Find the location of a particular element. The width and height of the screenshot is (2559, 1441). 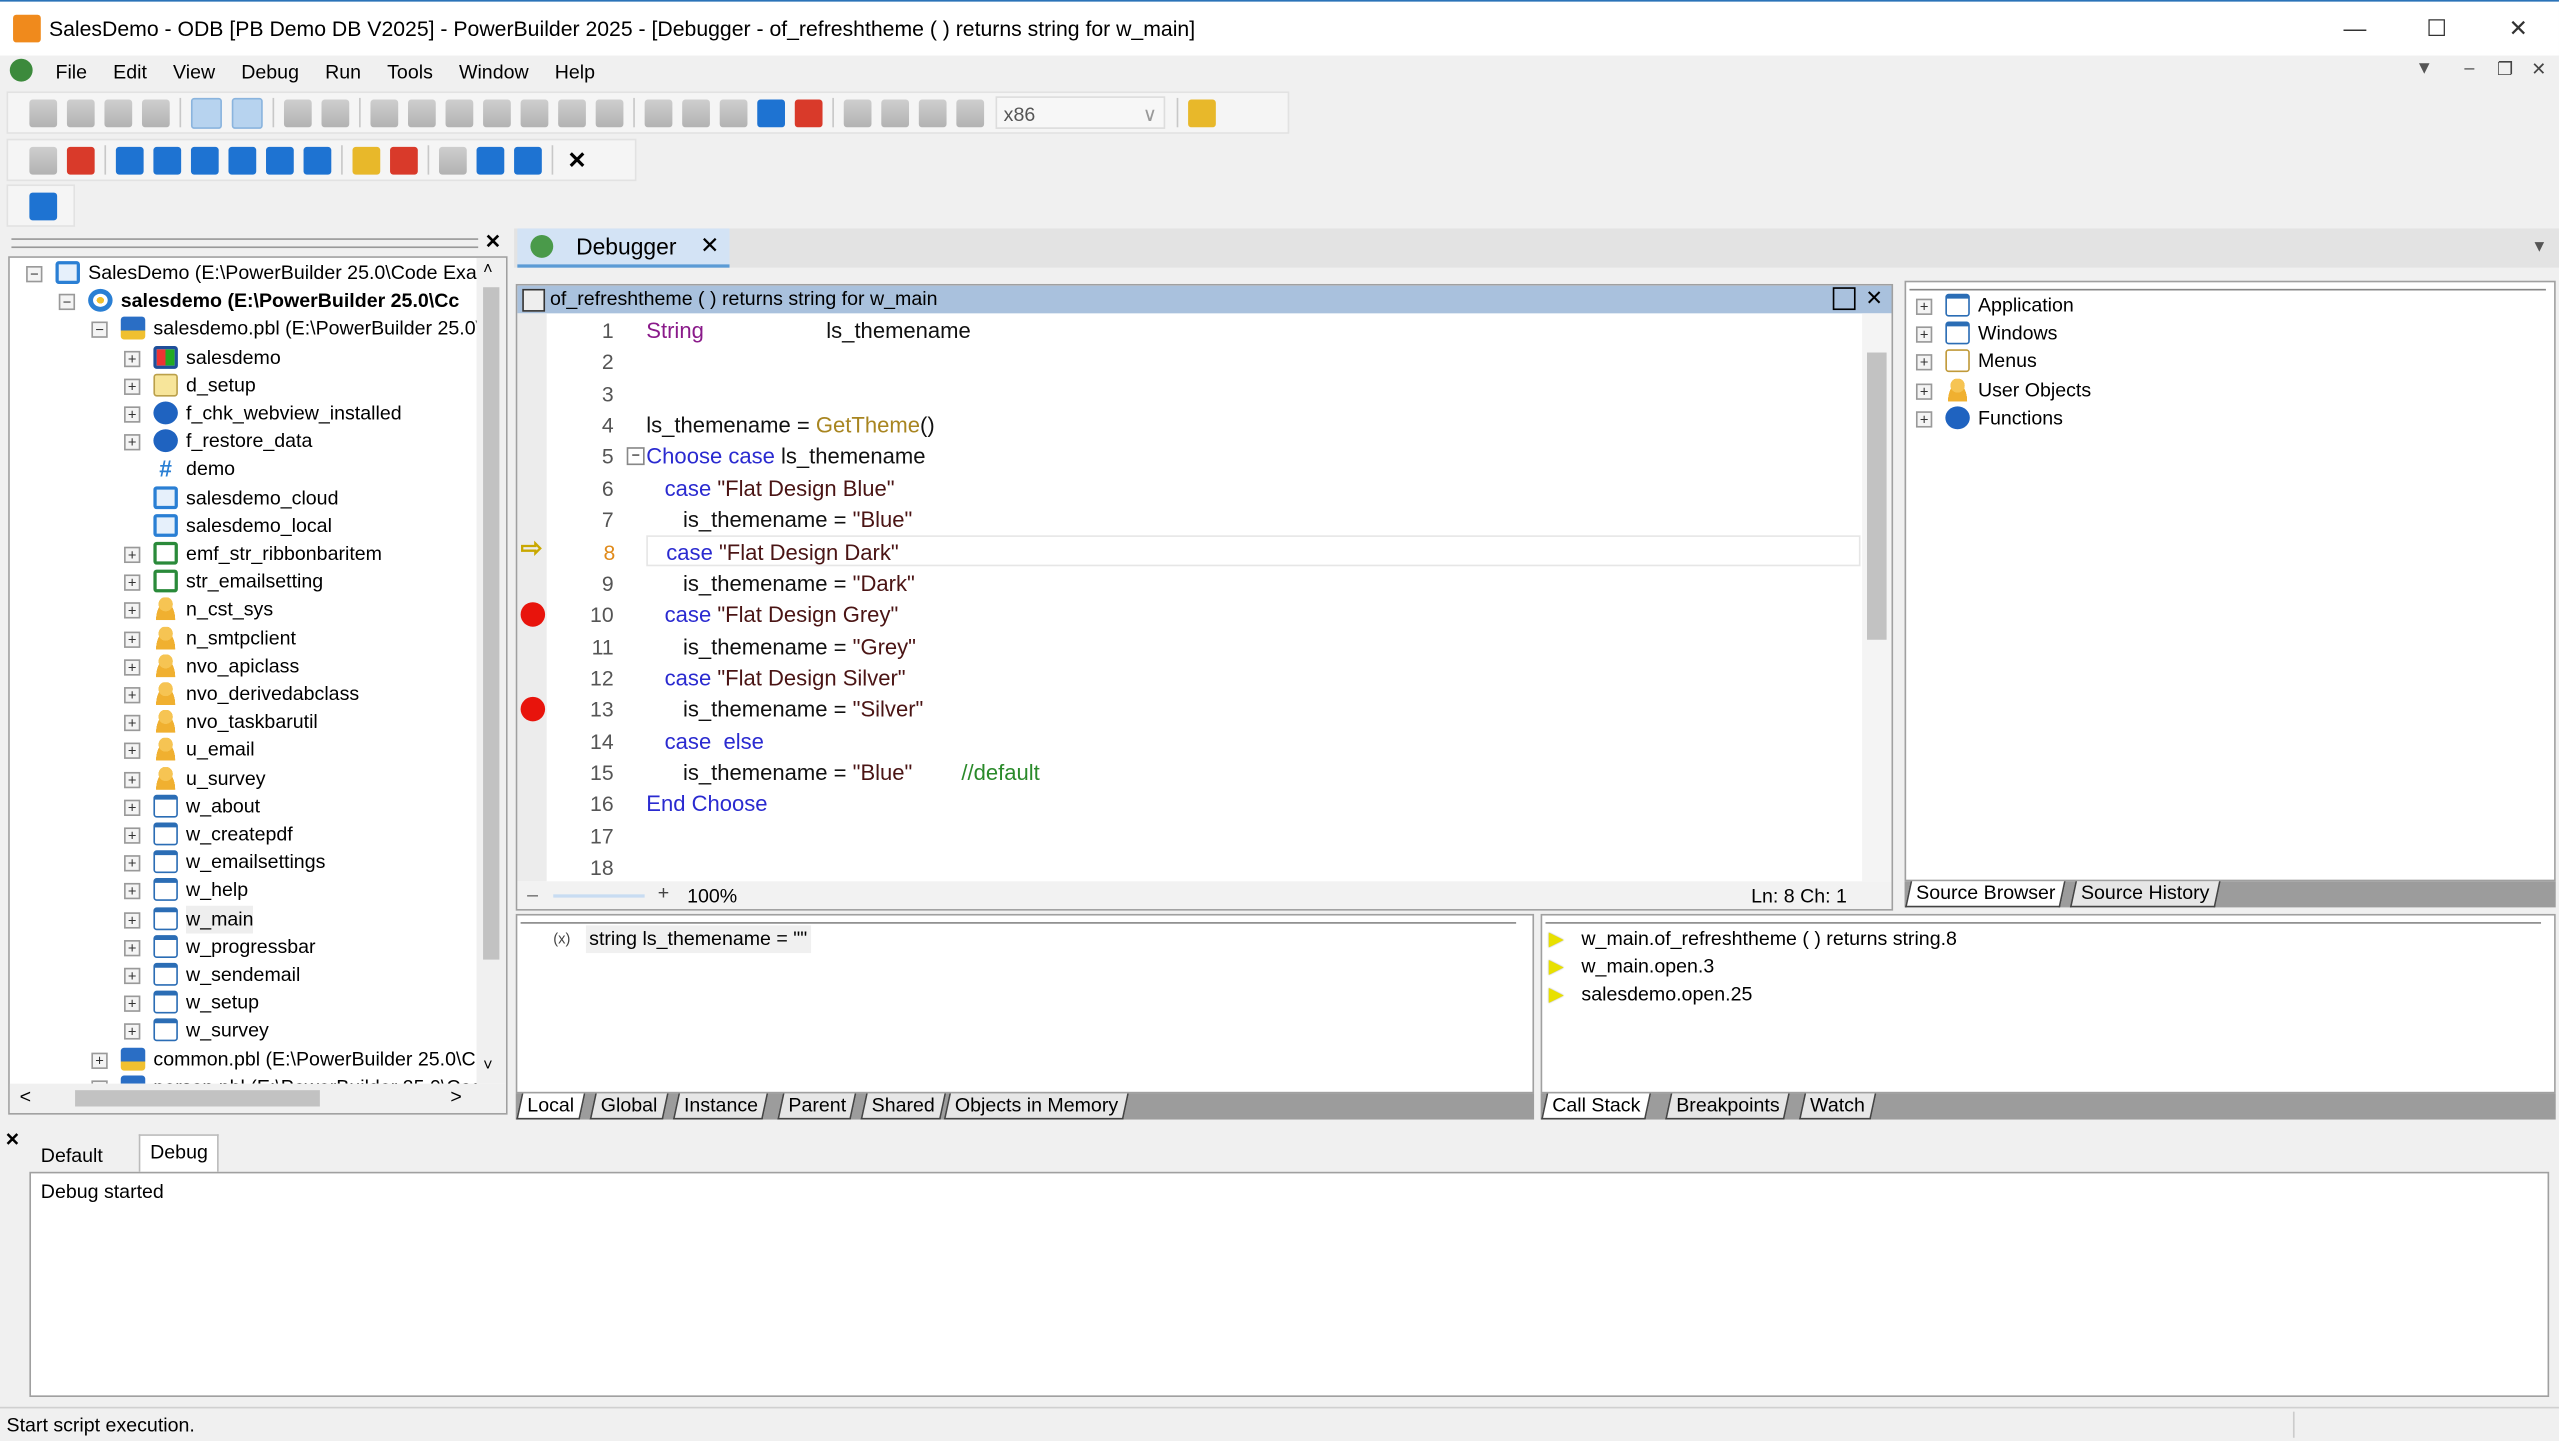

browse-icon is located at coordinates (422, 112).